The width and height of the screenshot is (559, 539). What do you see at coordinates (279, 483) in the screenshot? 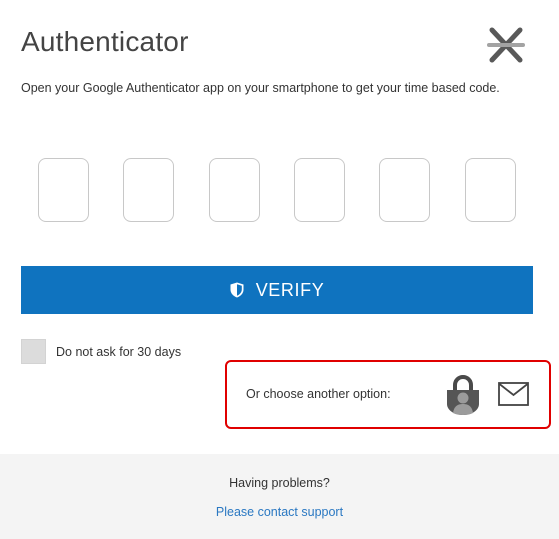
I see `help-question: Having problems?` at bounding box center [279, 483].